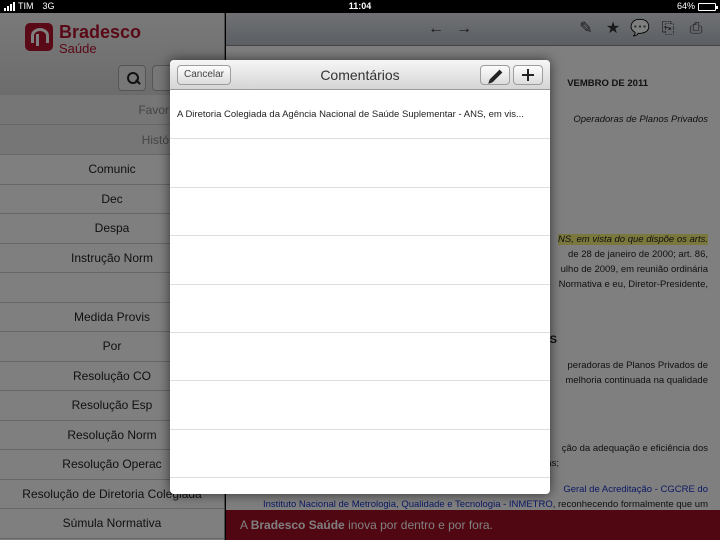 The height and width of the screenshot is (540, 720). I want to click on battery-icon, so click(708, 6).